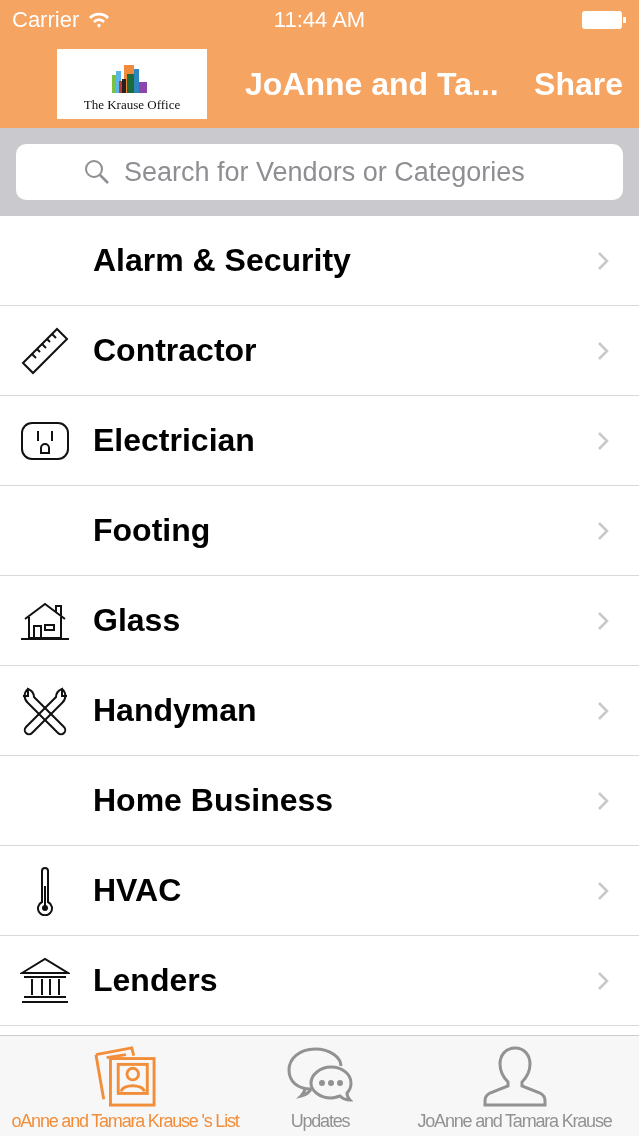  What do you see at coordinates (125, 1076) in the screenshot?
I see `photos-icon` at bounding box center [125, 1076].